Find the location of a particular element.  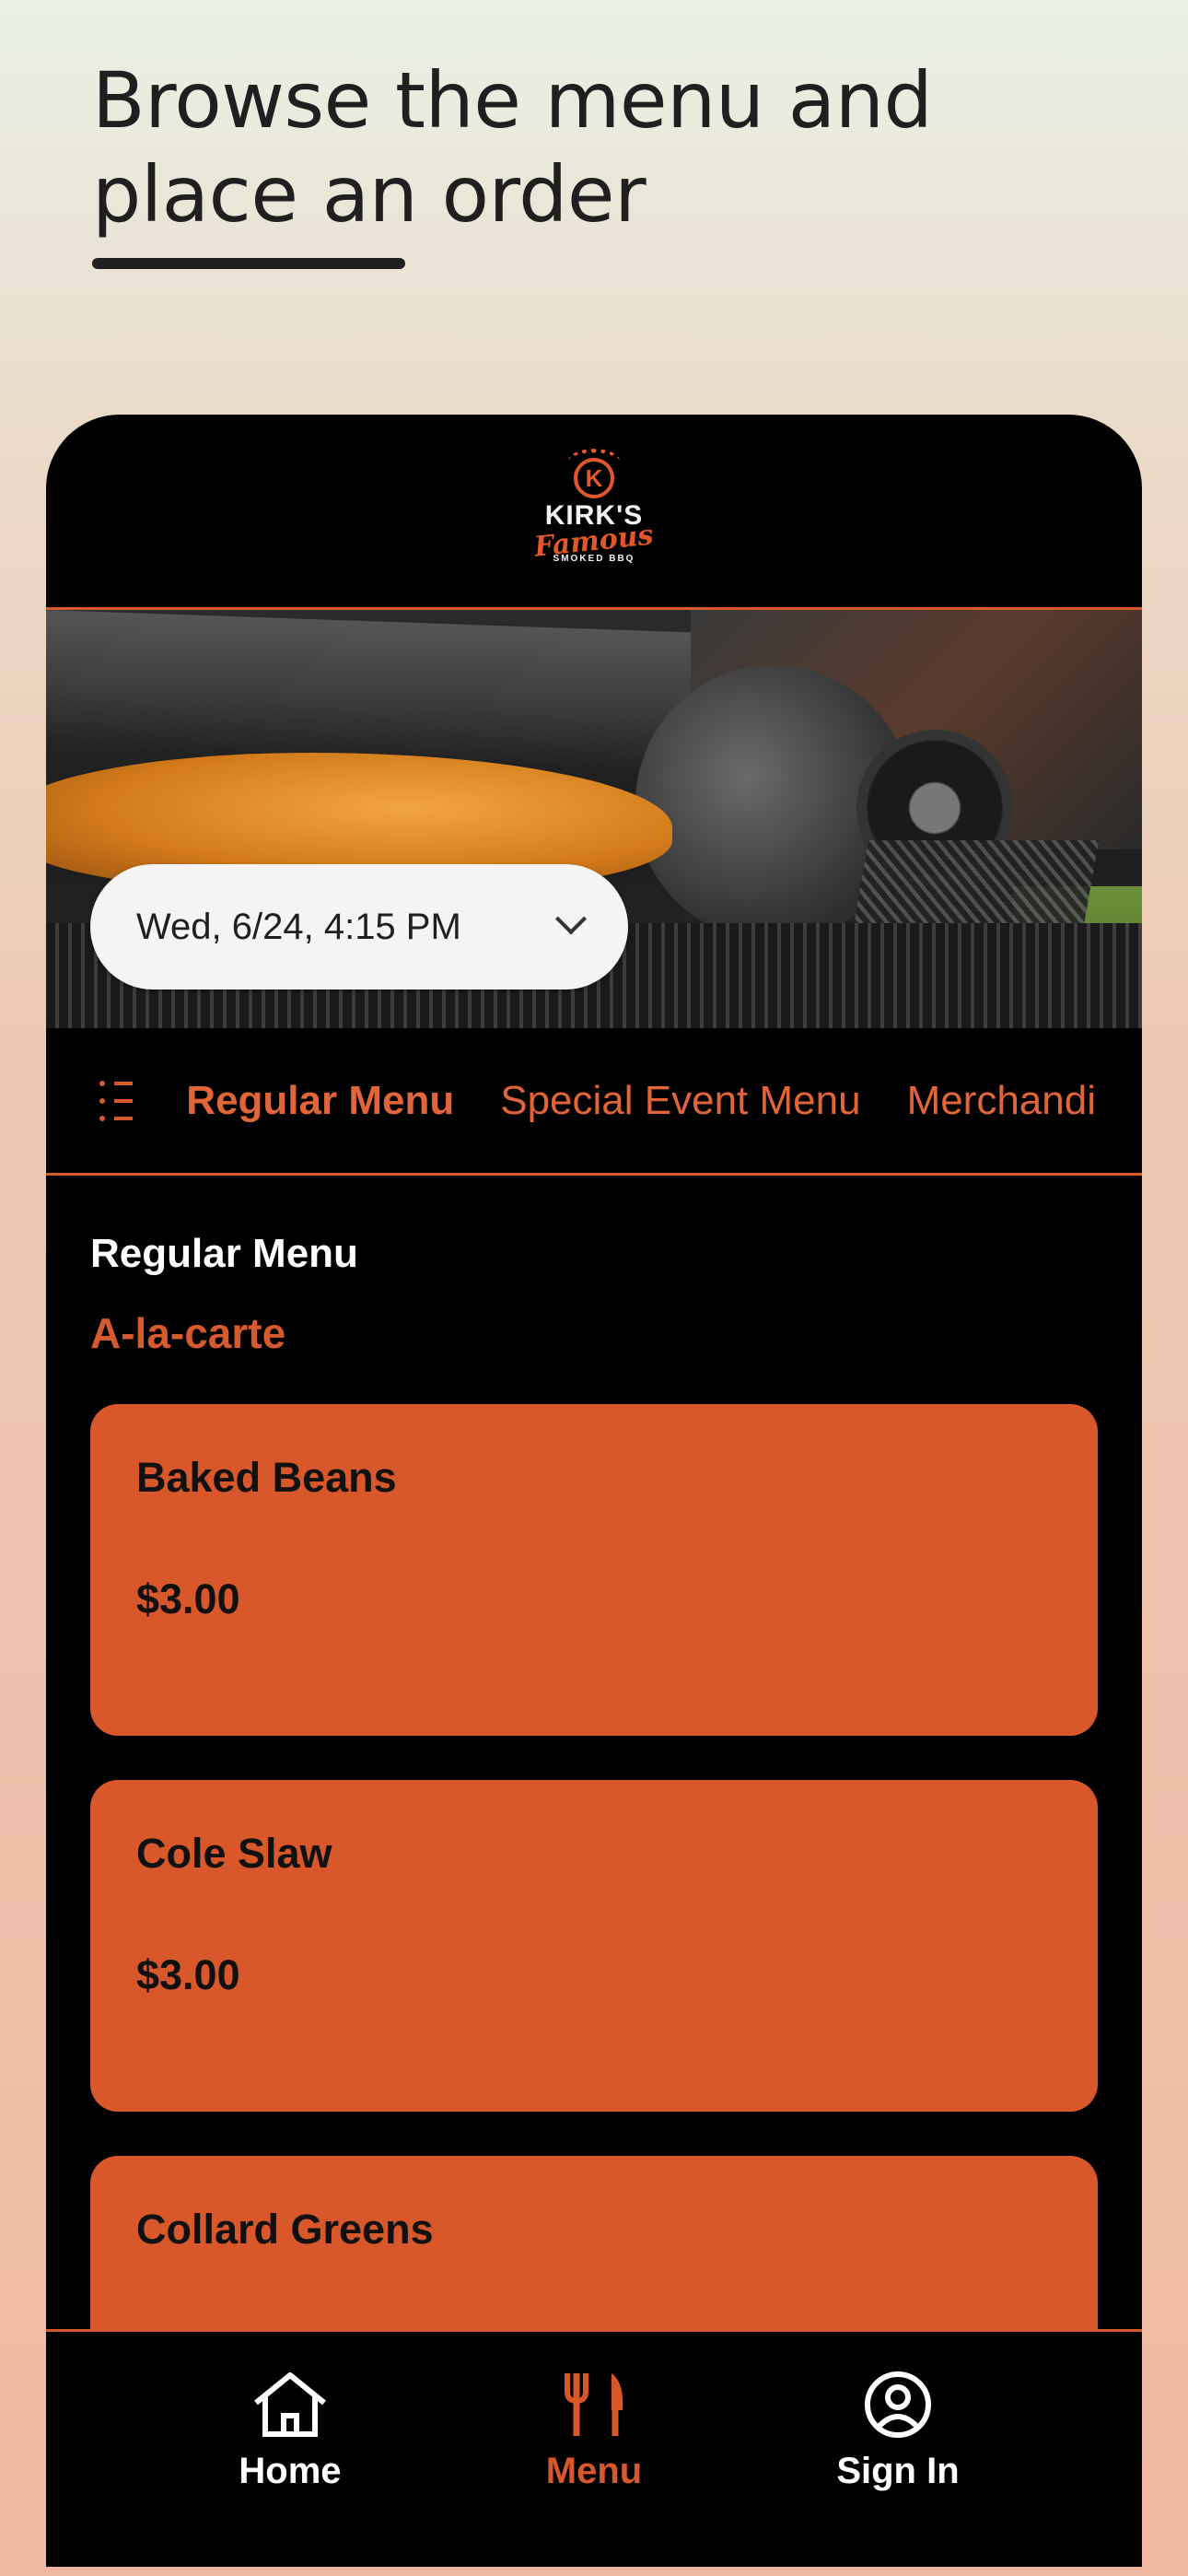

tab-regular-menu: Regular Menu is located at coordinates (320, 1101).